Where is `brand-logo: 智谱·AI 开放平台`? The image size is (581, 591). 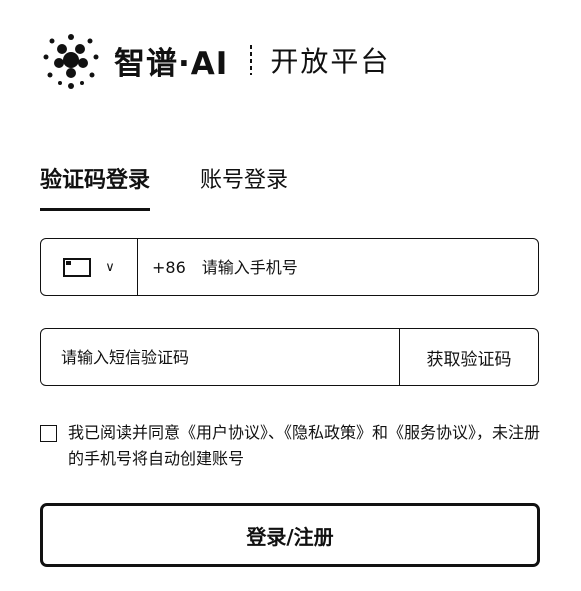
brand-logo: 智谱·AI 开放平台 is located at coordinates (215, 60).